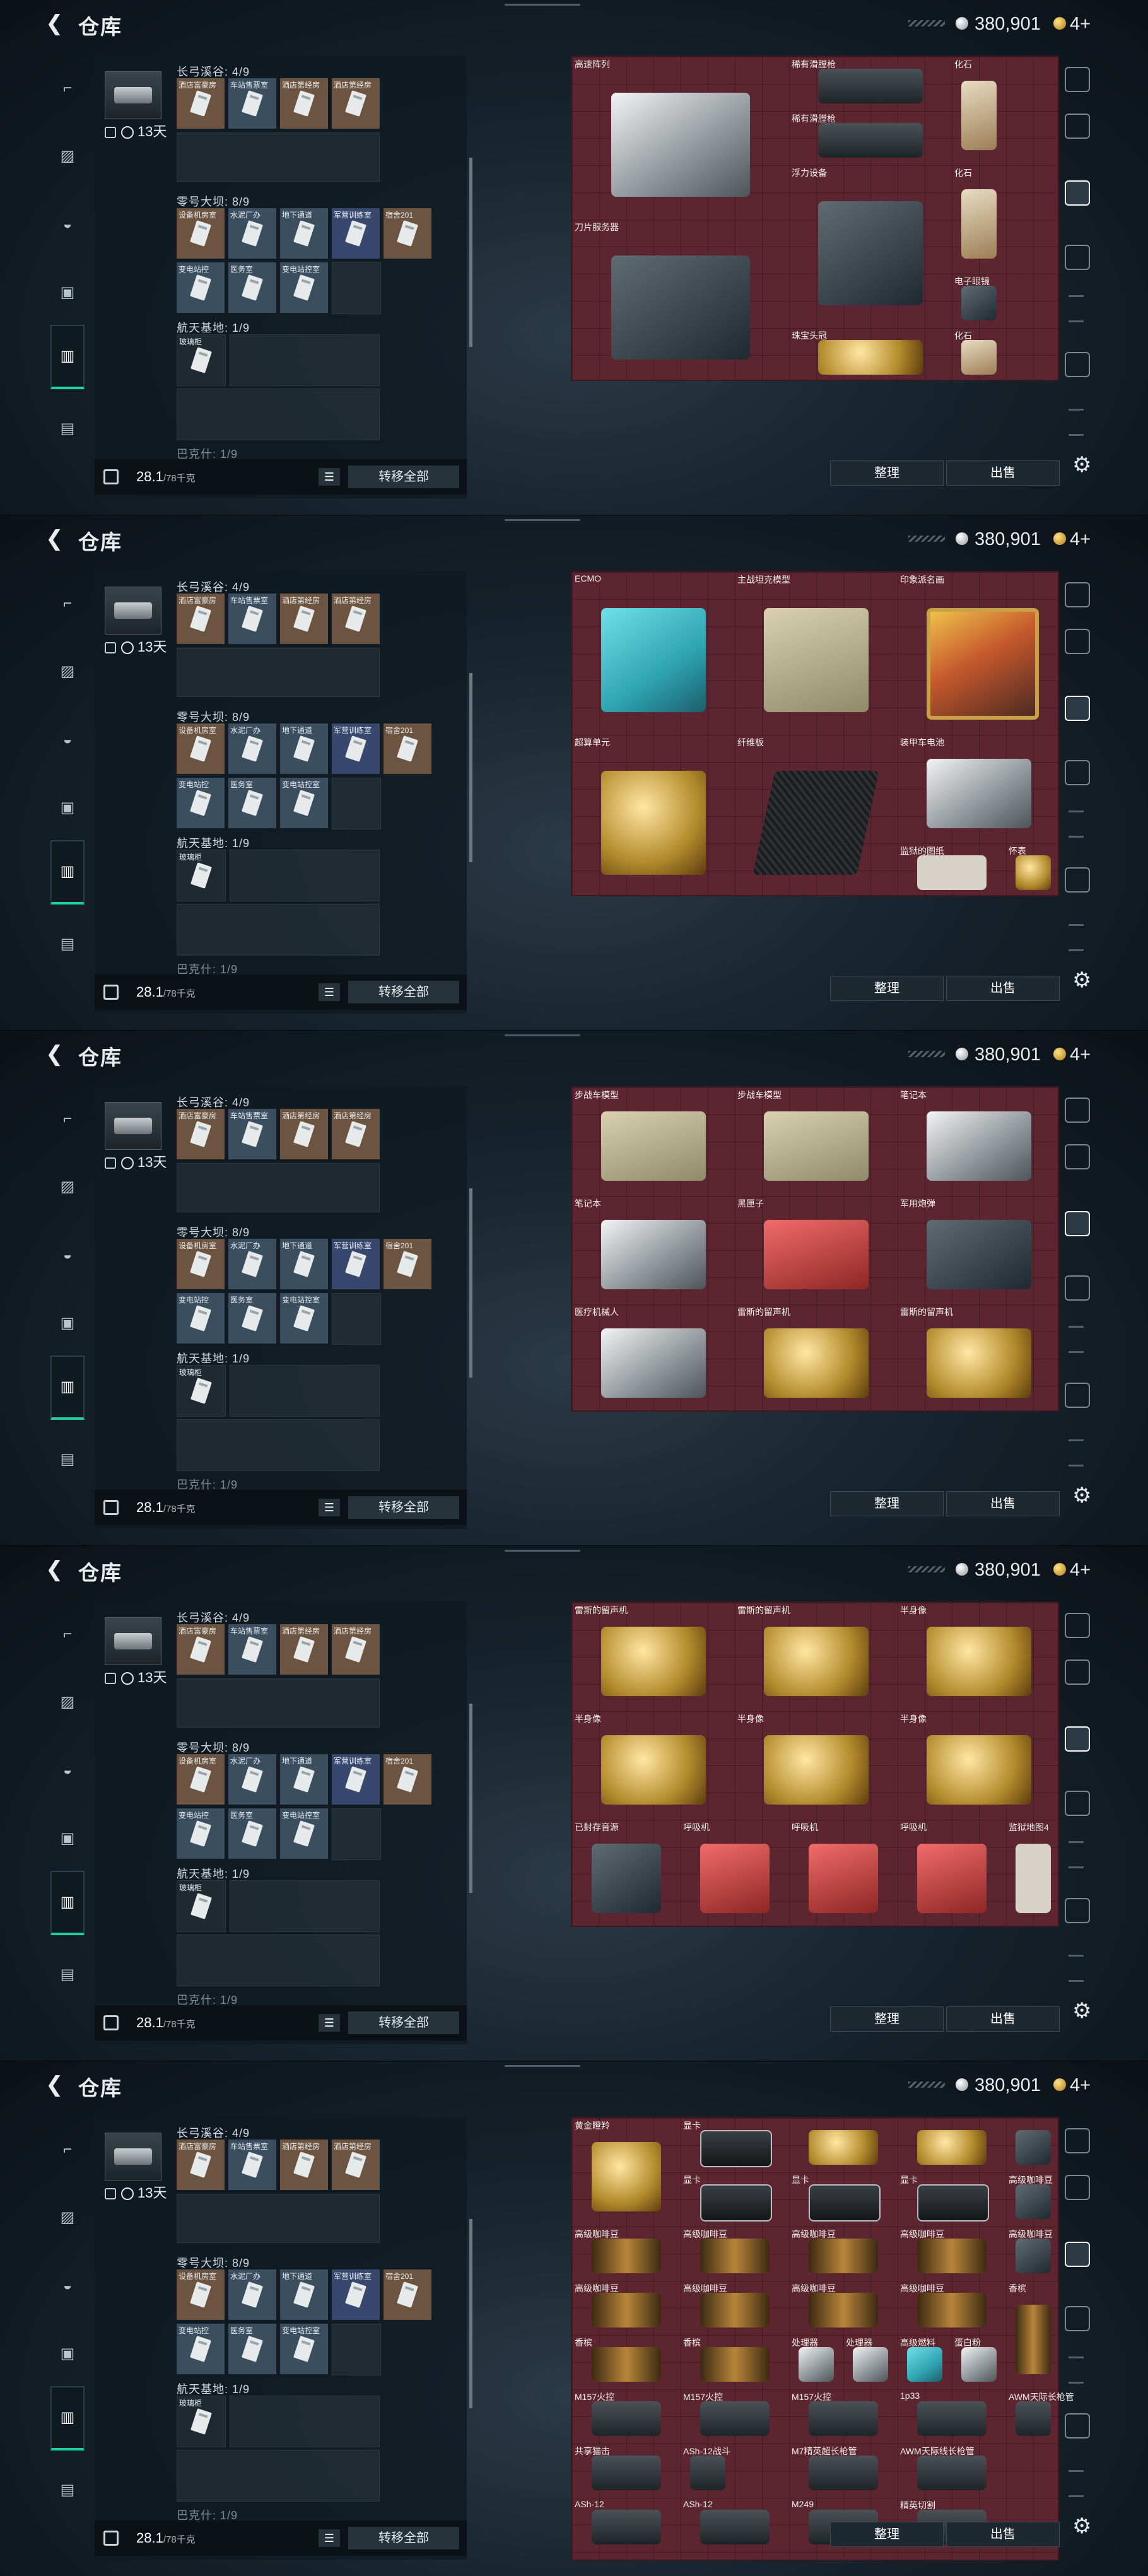  Describe the element at coordinates (201, 233) in the screenshot. I see `key-slot: 设备机房室` at that location.